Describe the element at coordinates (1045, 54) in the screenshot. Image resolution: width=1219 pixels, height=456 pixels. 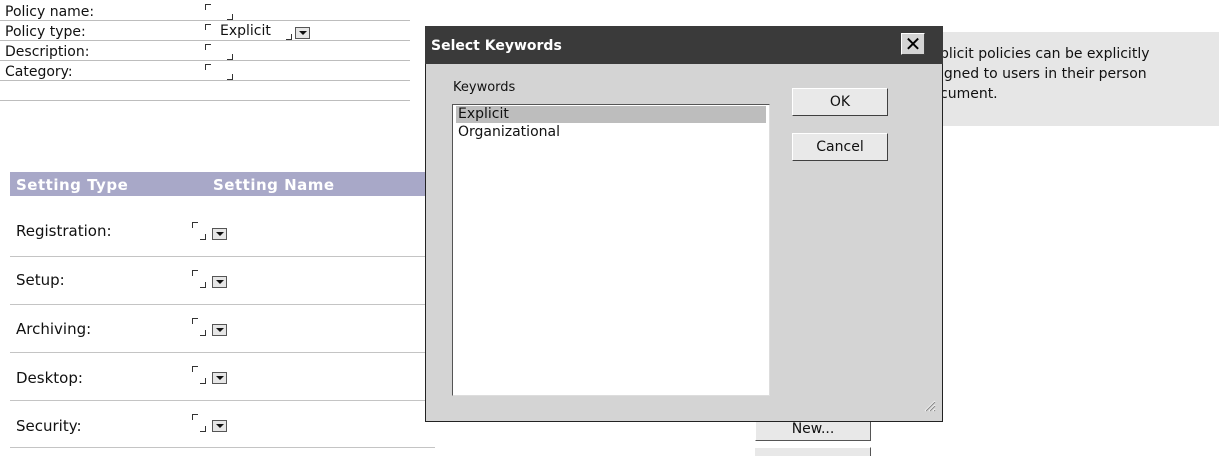
I see `help-text-line: plicit policies can be explicitly` at that location.